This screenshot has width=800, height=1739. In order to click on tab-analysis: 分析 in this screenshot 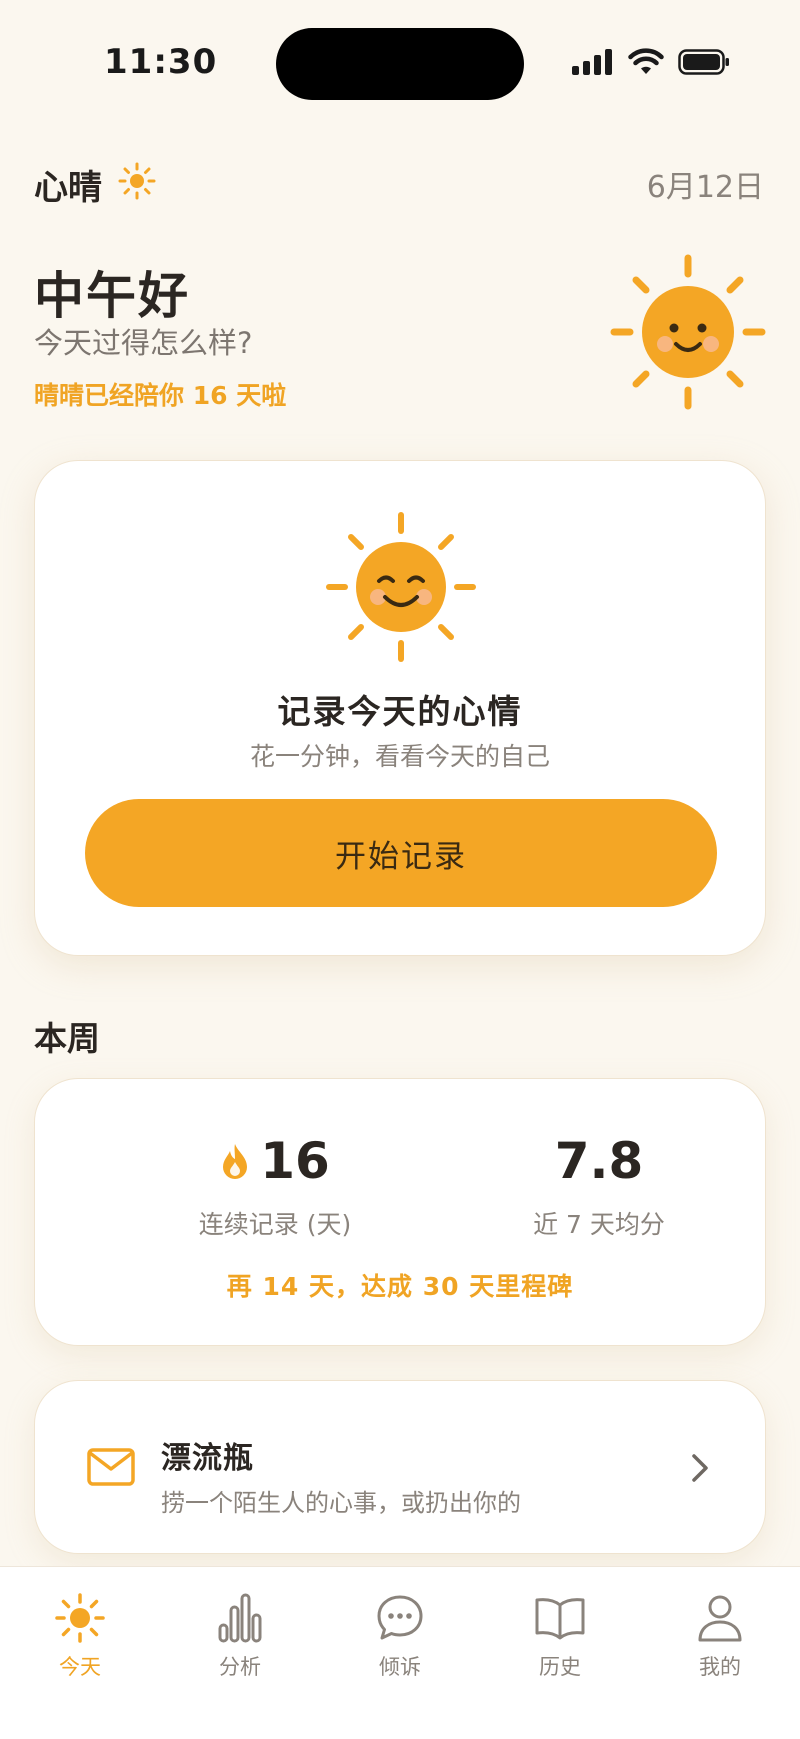, I will do `click(240, 1641)`.